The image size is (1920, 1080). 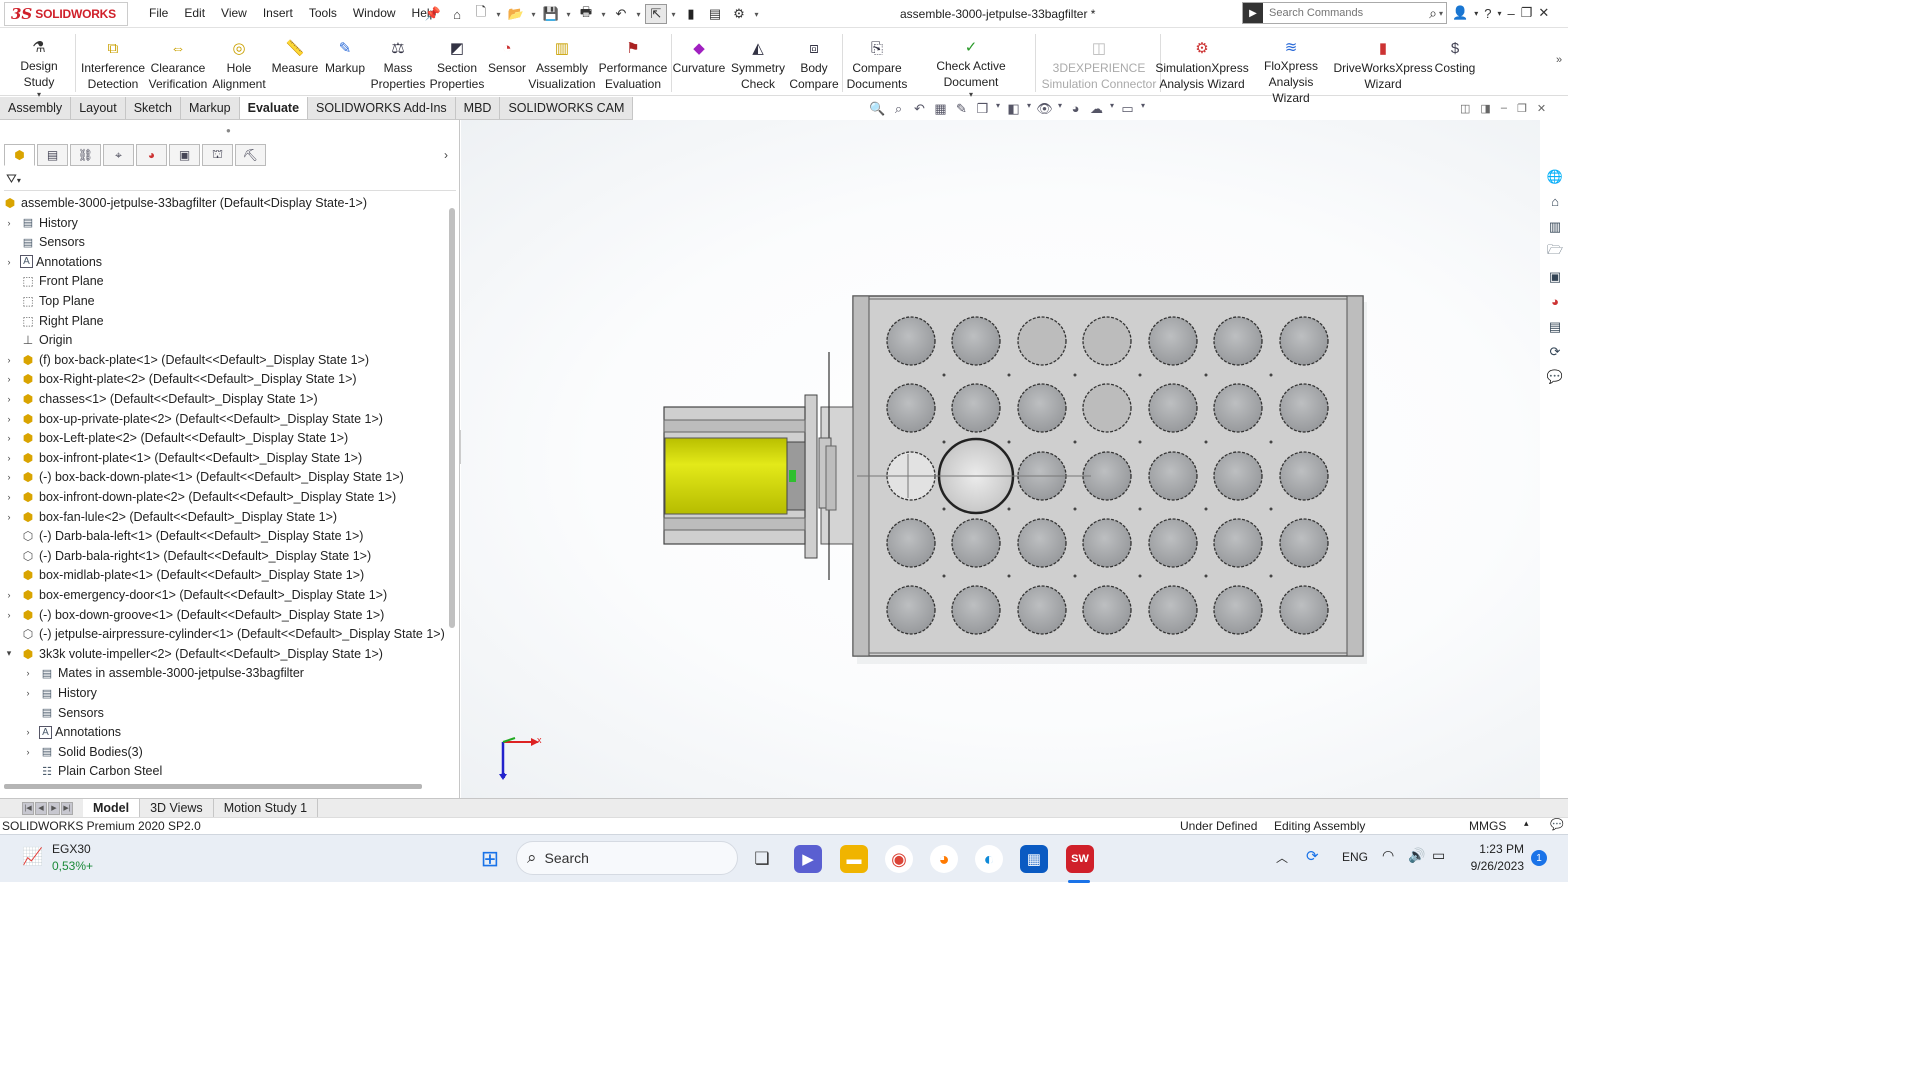 I want to click on task-view-icon: ❏, so click(x=762, y=859).